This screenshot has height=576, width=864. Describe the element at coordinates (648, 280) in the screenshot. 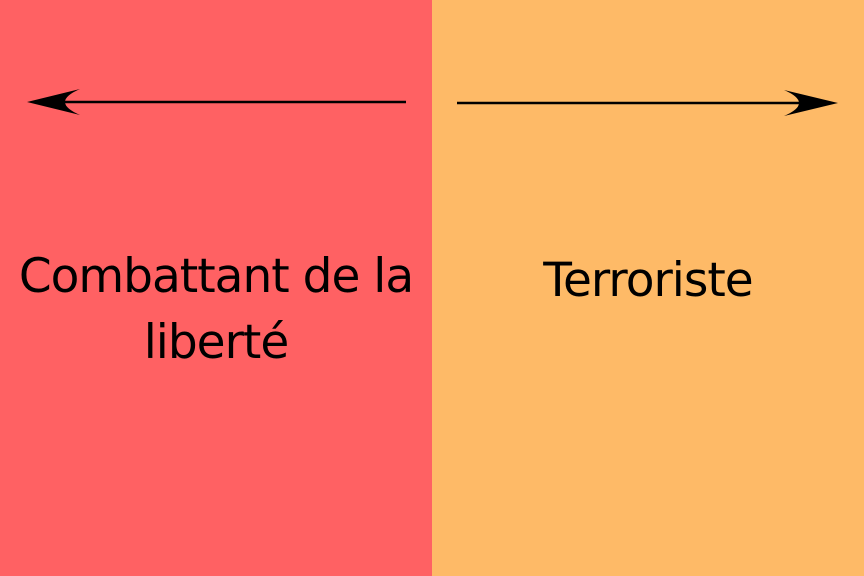

I see `terrorist-label: Terroriste` at that location.